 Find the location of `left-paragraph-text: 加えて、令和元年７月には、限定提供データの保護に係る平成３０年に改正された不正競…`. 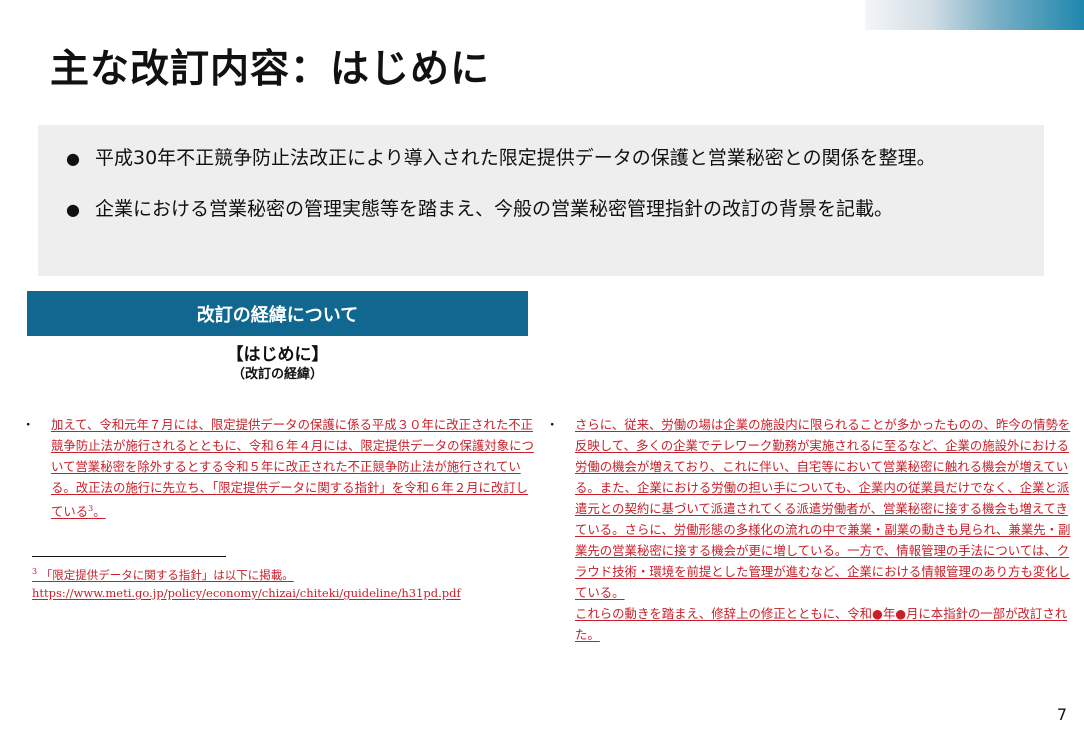

left-paragraph-text: 加えて、令和元年７月には、限定提供データの保護に係る平成３０年に改正された不正競… is located at coordinates (292, 468).